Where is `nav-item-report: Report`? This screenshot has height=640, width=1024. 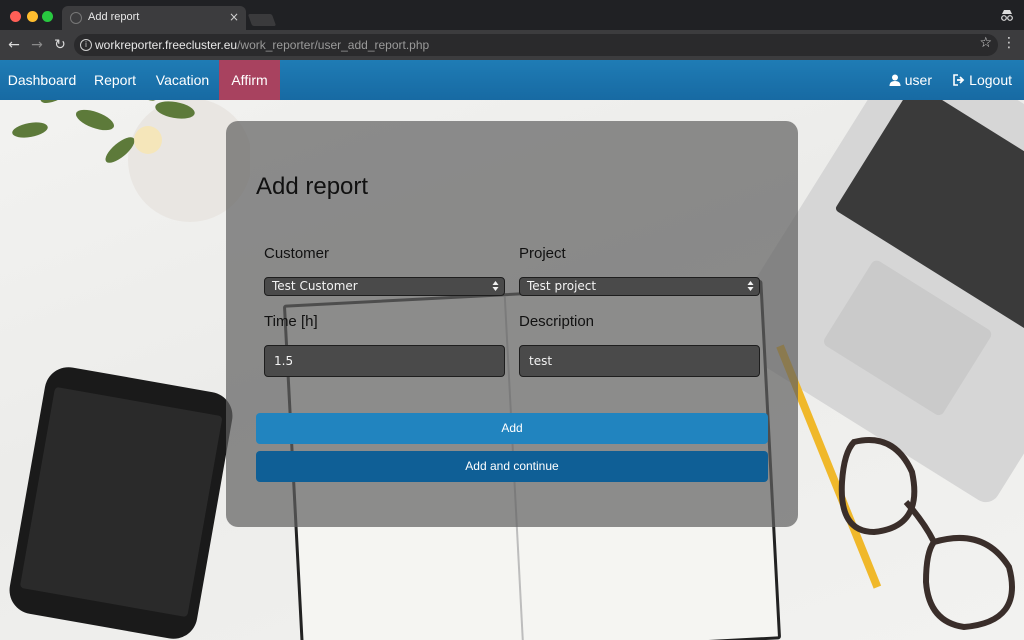
nav-item-report: Report is located at coordinates (115, 80).